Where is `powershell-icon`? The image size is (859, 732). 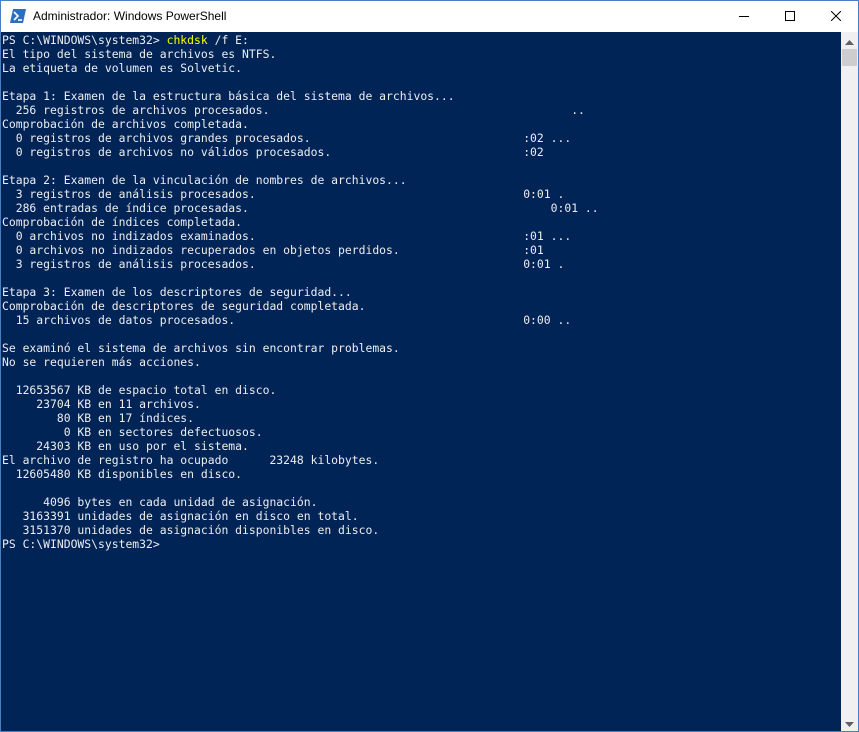 powershell-icon is located at coordinates (18, 16).